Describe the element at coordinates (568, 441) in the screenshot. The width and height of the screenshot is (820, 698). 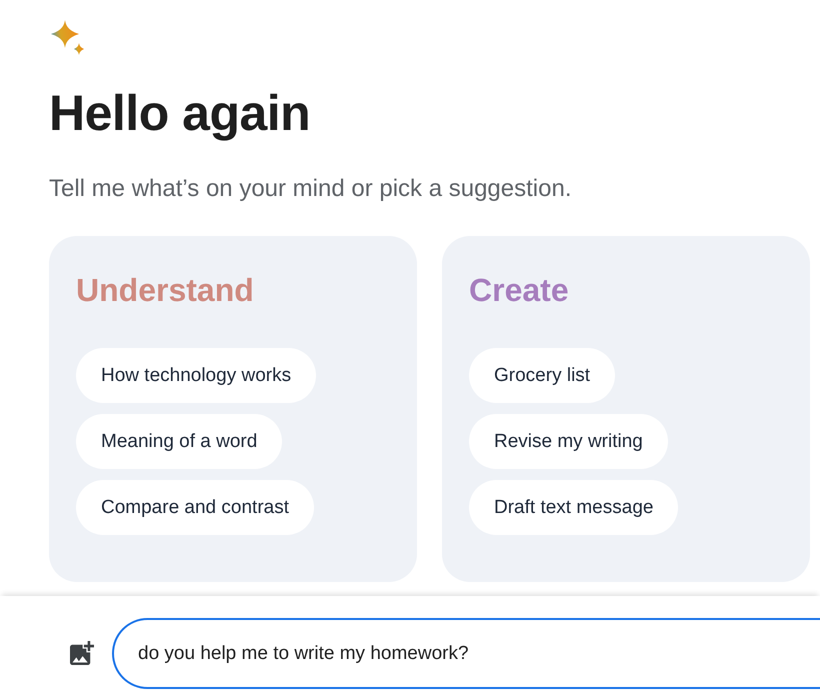
I see `suggestion-chip: Revise my writing` at that location.